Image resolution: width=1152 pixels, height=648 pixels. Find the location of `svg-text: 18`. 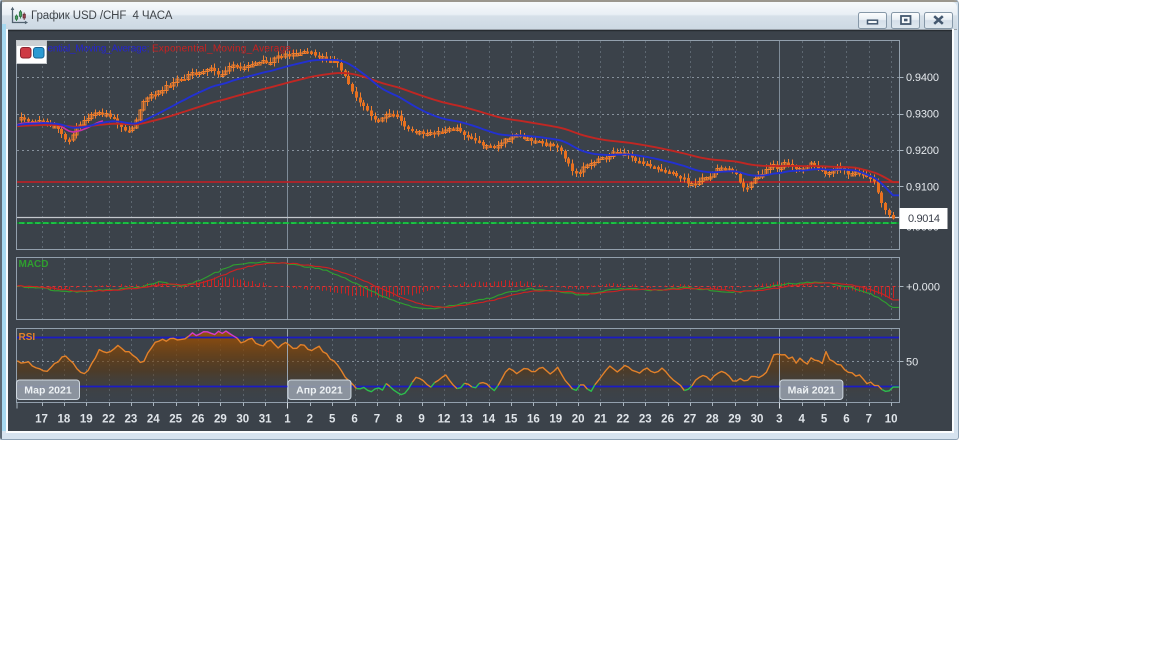

svg-text: 18 is located at coordinates (63, 420).